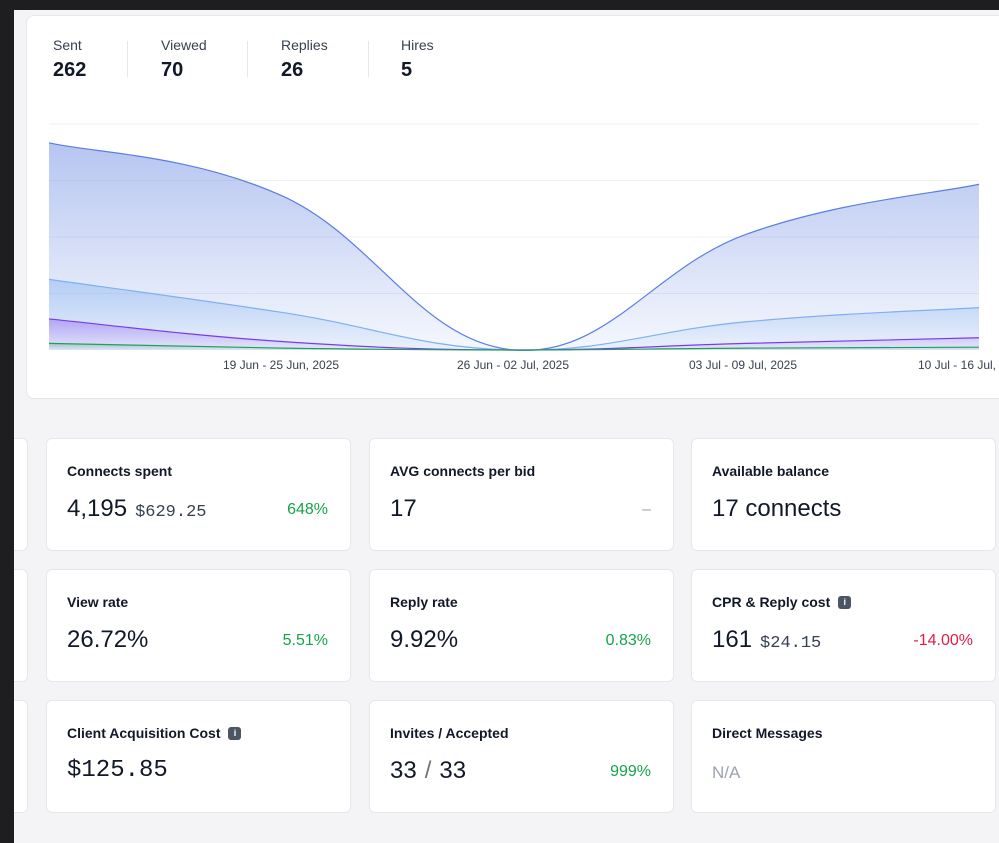 The height and width of the screenshot is (843, 999). I want to click on x-tick-label: 19 Jun - 25 Jun, 2025, so click(281, 365).